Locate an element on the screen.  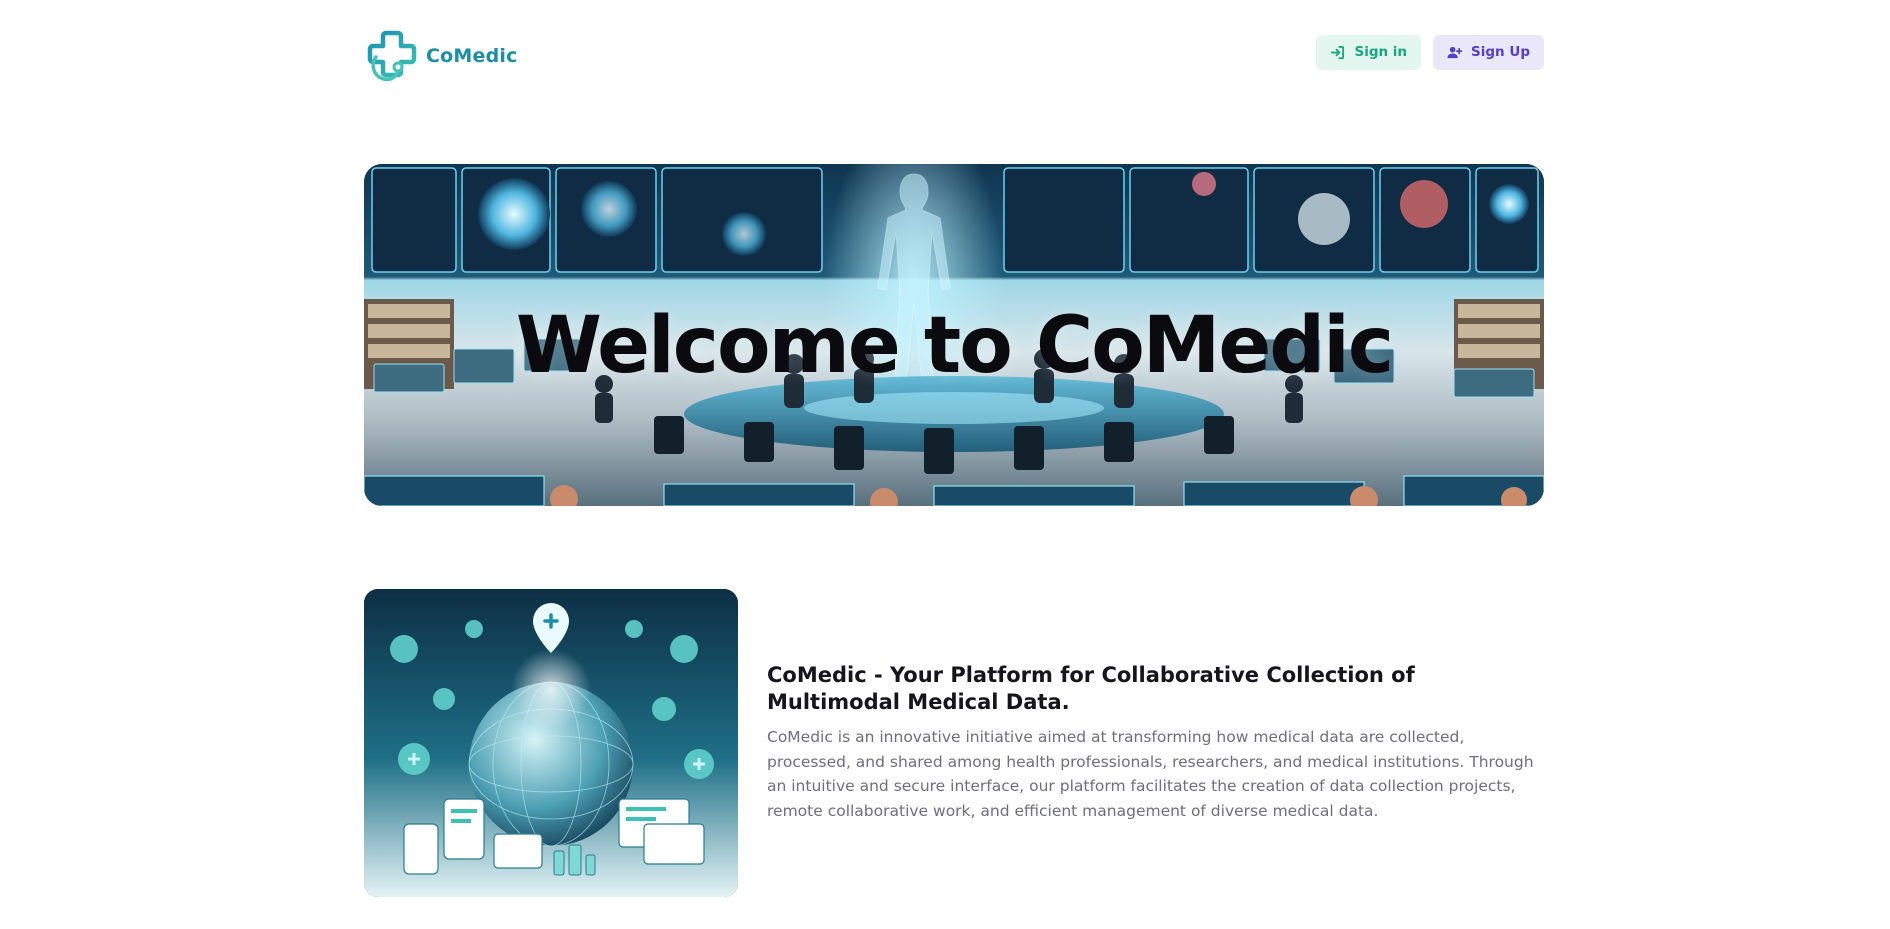
sign-in-label: Sign in is located at coordinates (1381, 52).